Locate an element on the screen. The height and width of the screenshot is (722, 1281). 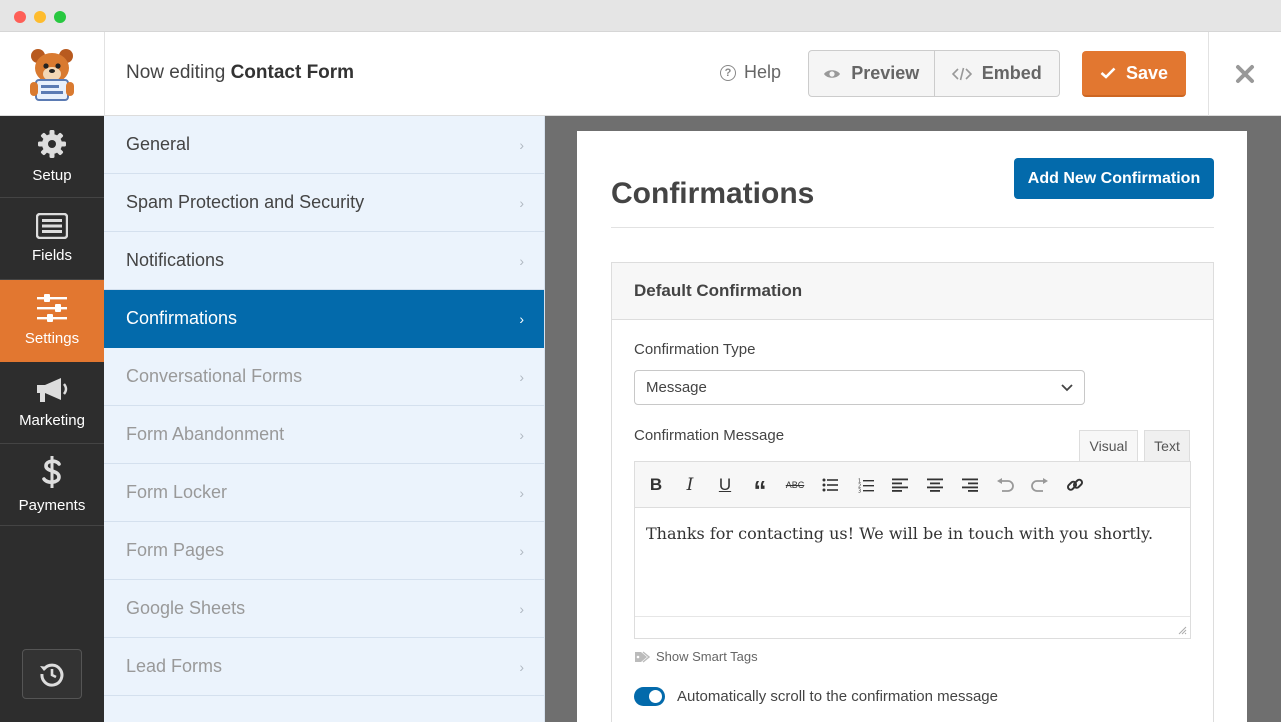
form-name: Contact Form is located at coordinates (292, 72).